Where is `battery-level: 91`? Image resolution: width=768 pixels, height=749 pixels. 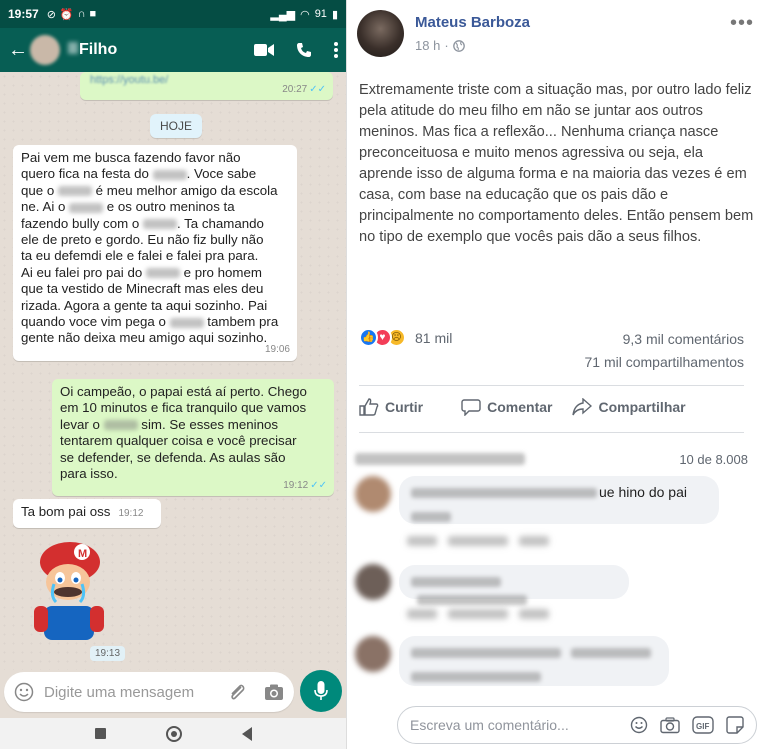 battery-level: 91 is located at coordinates (320, 14).